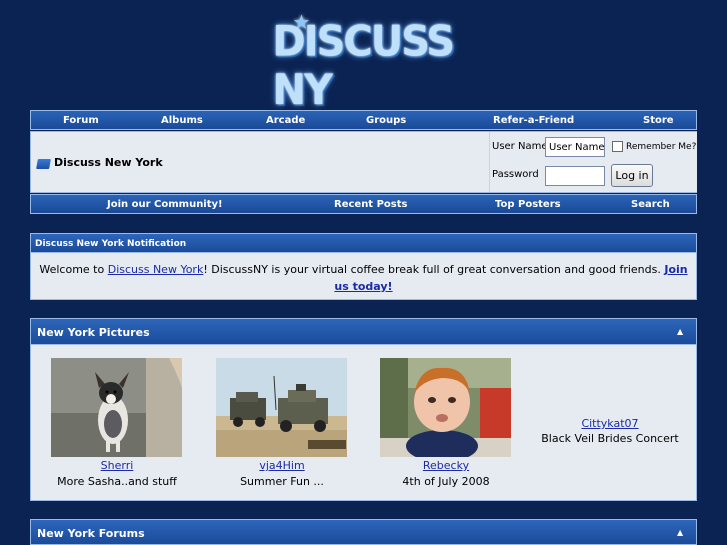 The width and height of the screenshot is (727, 545). What do you see at coordinates (363, 532) in the screenshot?
I see `forums-header: New York Forums ▲` at bounding box center [363, 532].